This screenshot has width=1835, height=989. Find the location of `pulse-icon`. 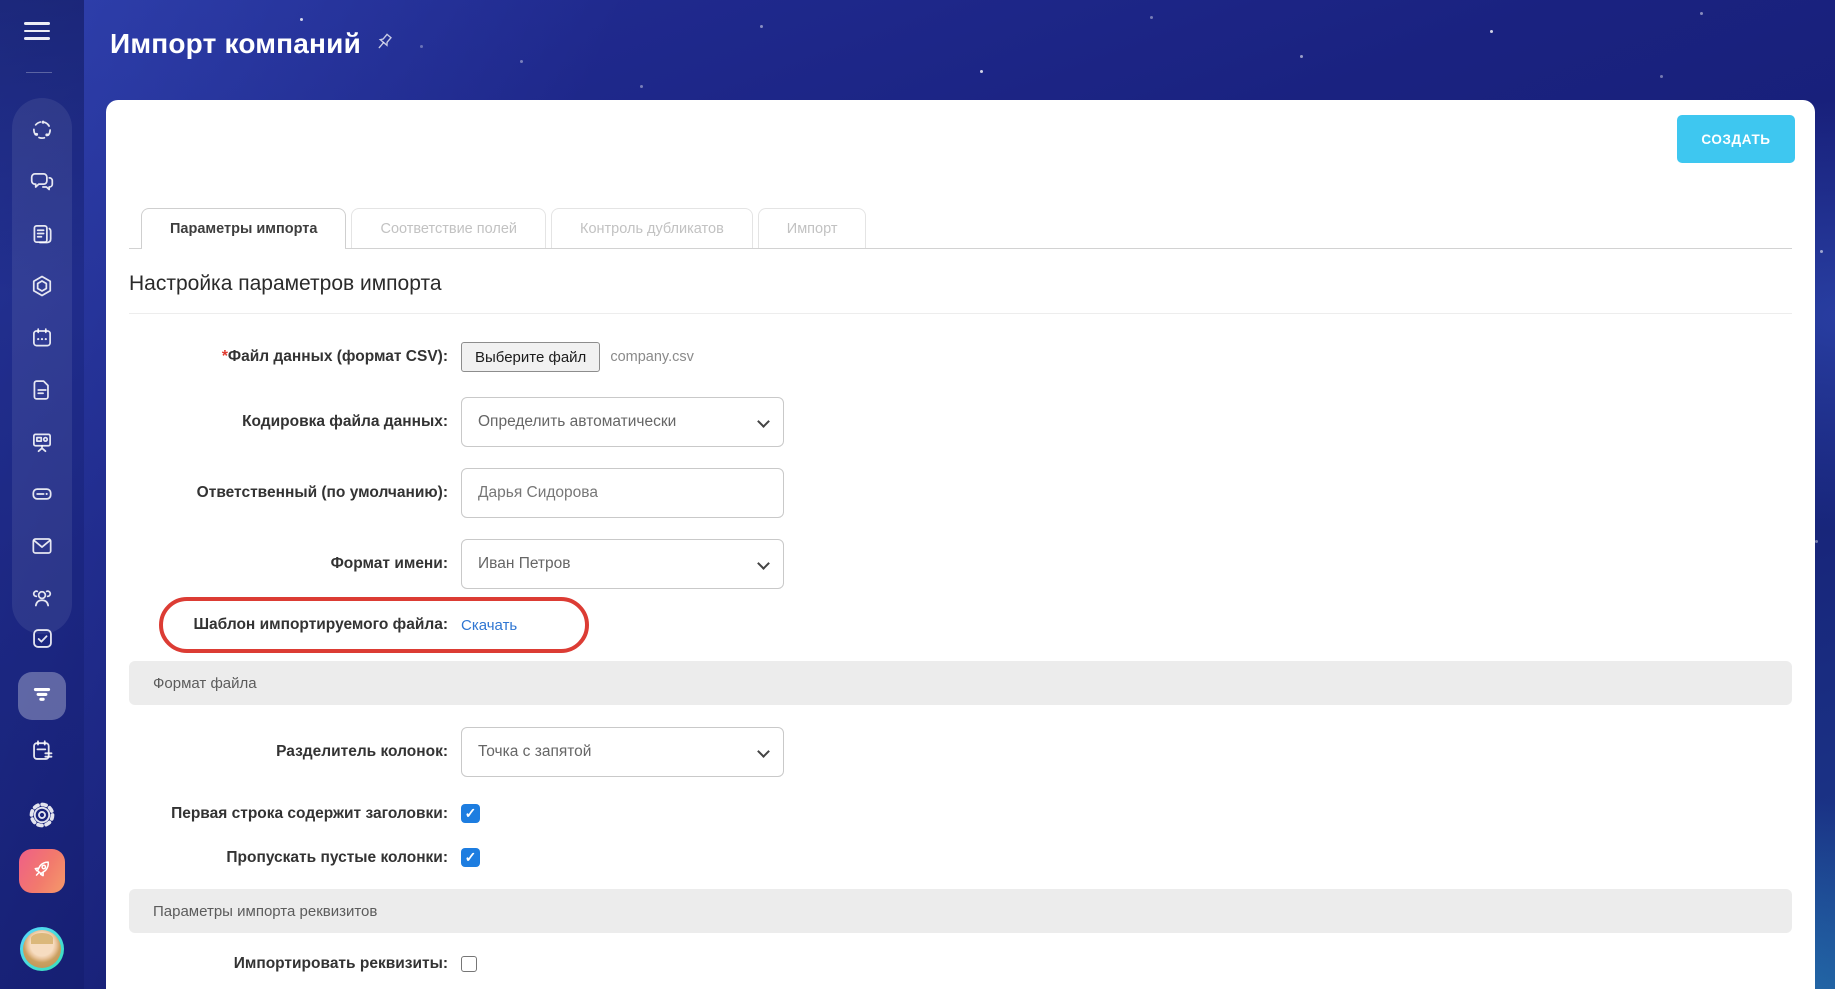

pulse-icon is located at coordinates (42, 132).